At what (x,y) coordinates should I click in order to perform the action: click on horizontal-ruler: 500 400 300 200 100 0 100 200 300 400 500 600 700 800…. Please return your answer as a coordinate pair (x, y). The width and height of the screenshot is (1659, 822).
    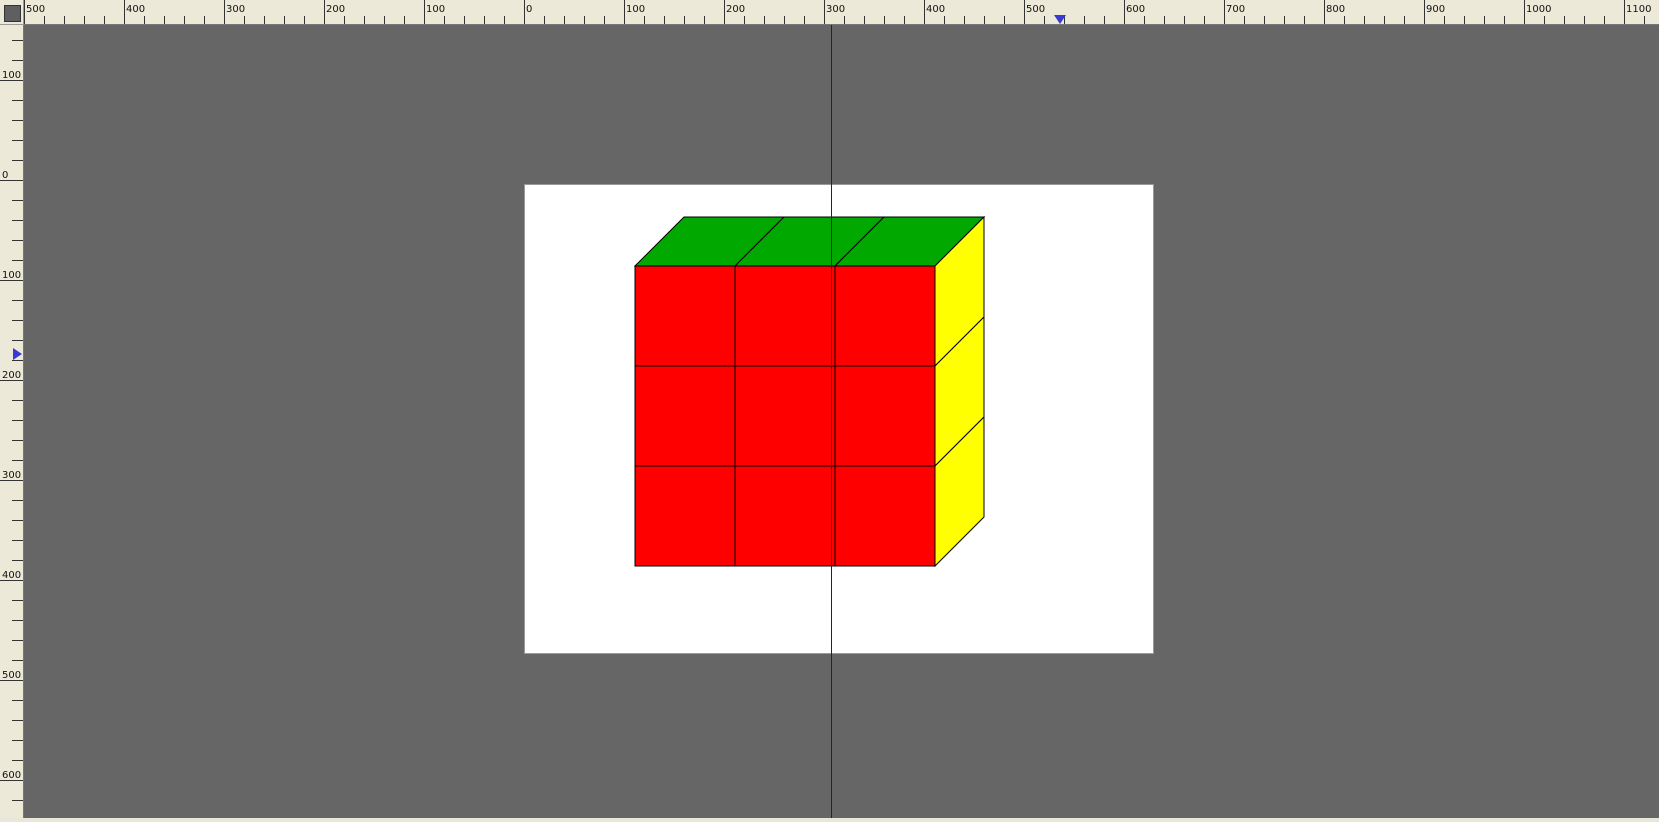
    Looking at the image, I should click on (841, 12).